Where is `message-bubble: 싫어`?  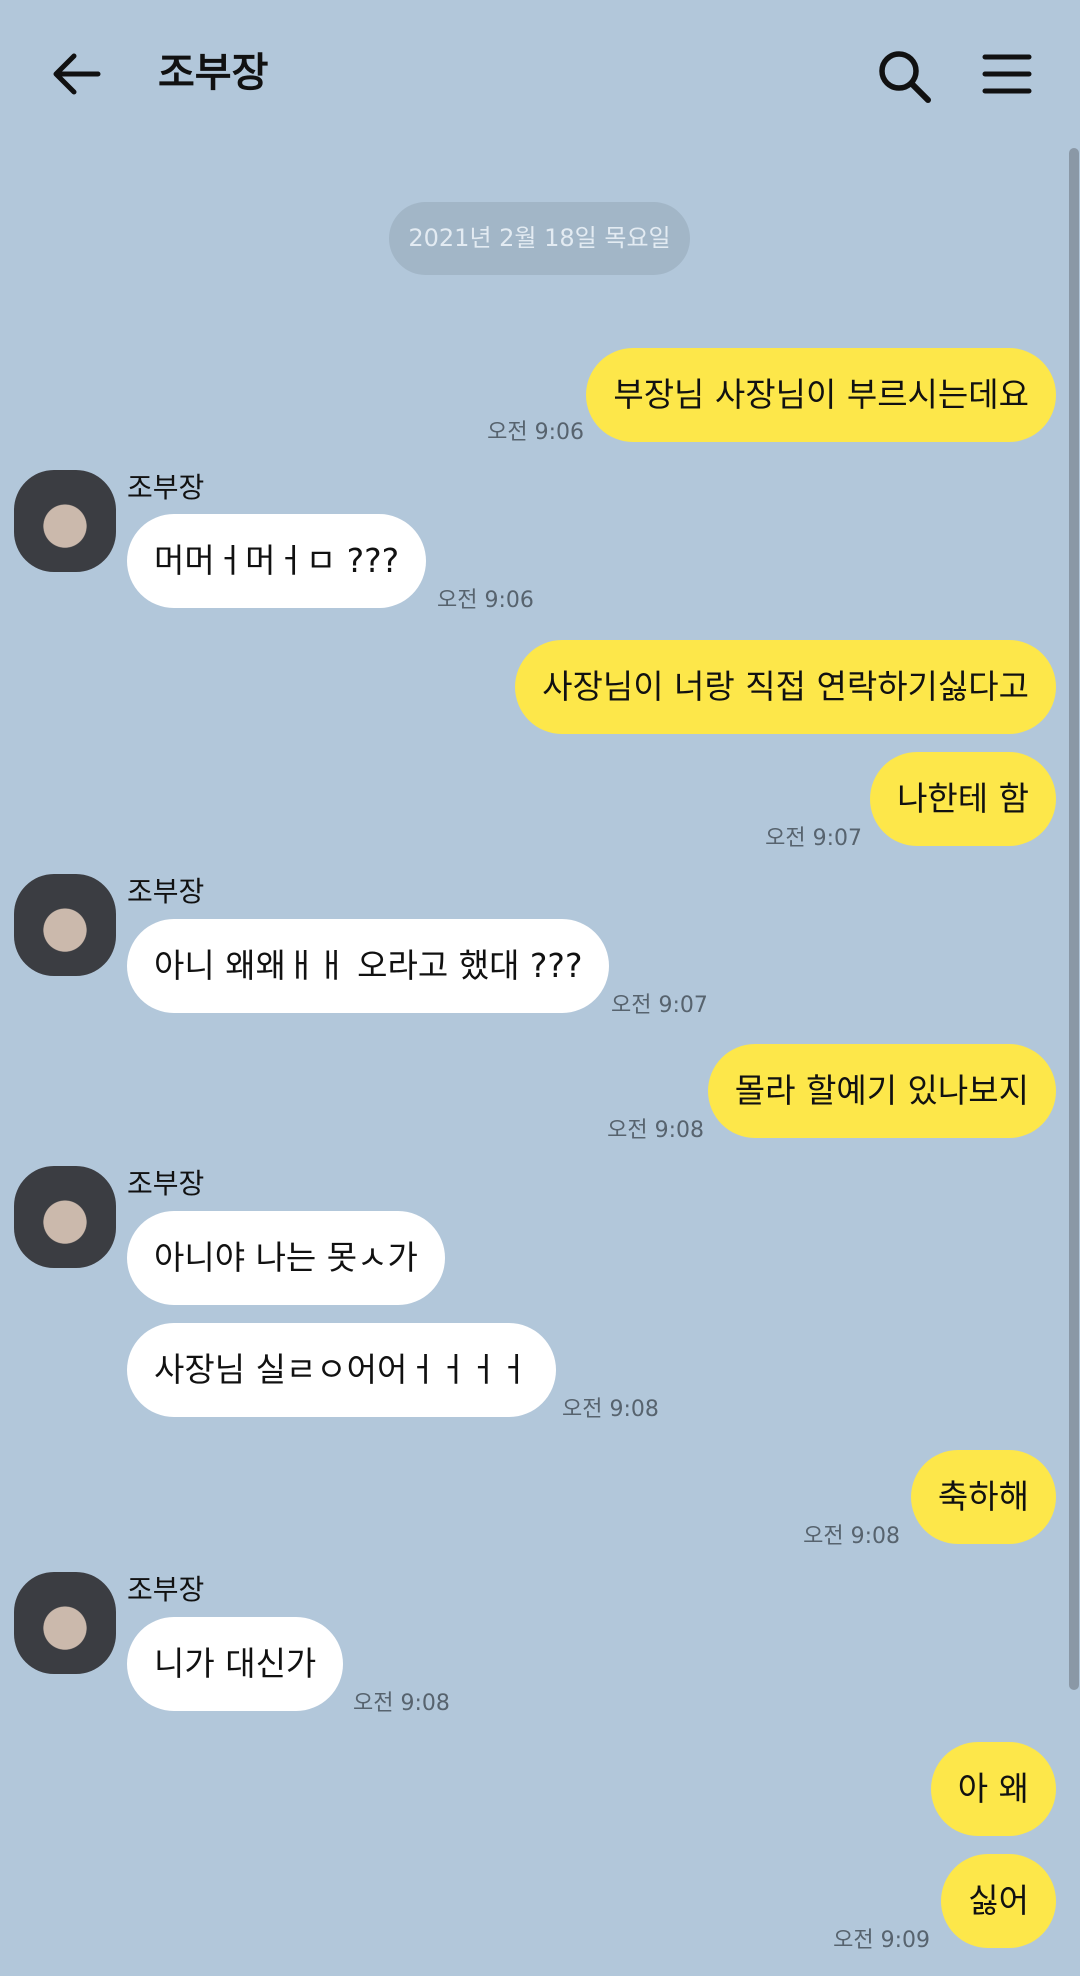 message-bubble: 싫어 is located at coordinates (998, 1901).